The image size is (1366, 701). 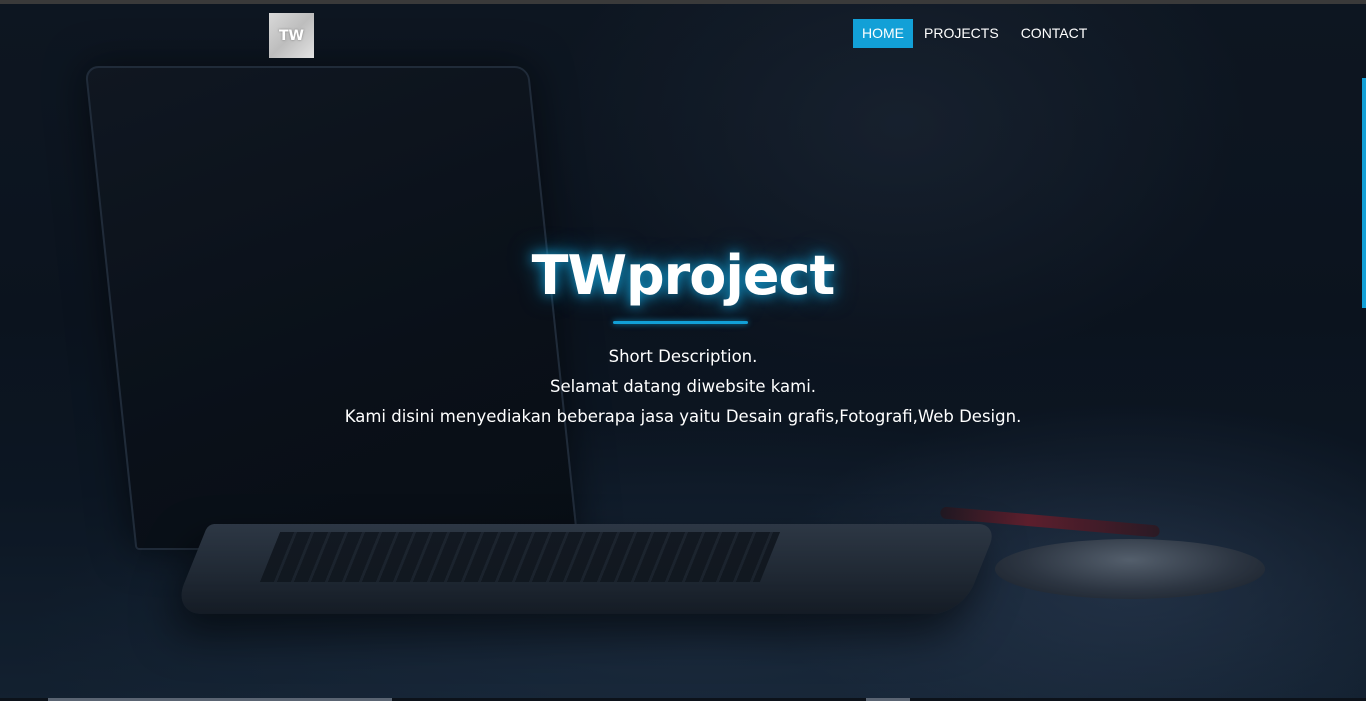 What do you see at coordinates (961, 33) in the screenshot?
I see `nav-link-projects: PROJECTS` at bounding box center [961, 33].